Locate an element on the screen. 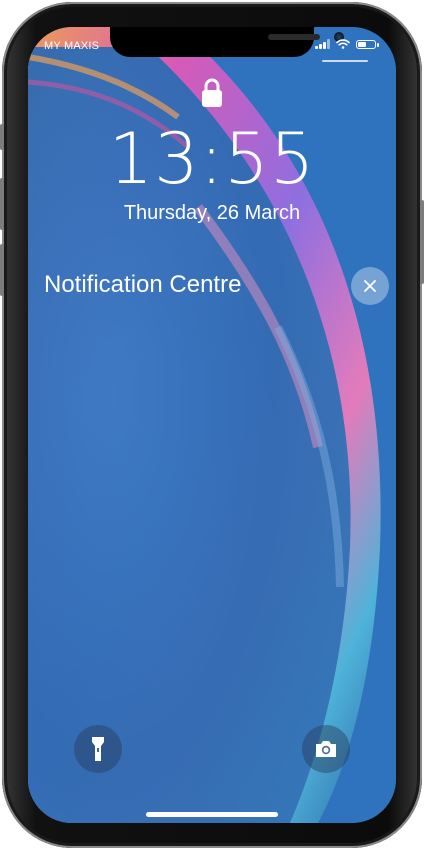  lock-icon is located at coordinates (212, 92).